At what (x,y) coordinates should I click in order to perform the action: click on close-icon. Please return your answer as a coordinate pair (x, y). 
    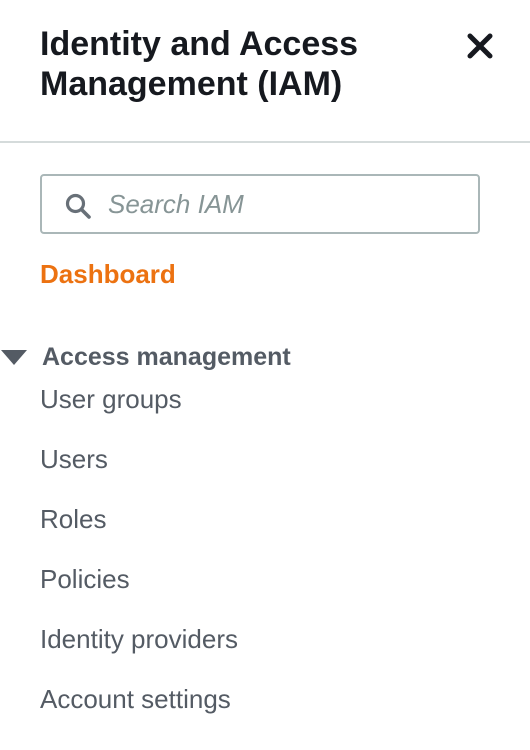
    Looking at the image, I should click on (480, 46).